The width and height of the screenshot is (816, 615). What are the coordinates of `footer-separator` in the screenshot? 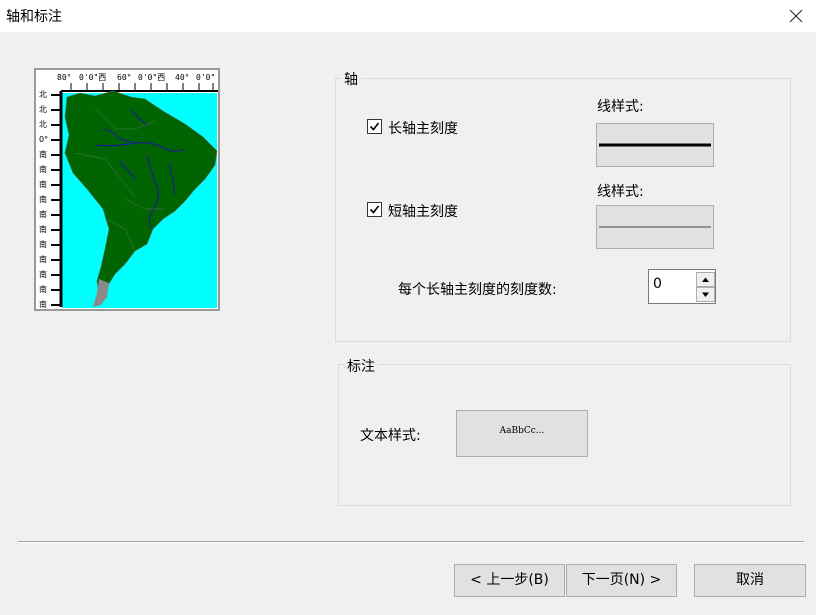 It's located at (411, 542).